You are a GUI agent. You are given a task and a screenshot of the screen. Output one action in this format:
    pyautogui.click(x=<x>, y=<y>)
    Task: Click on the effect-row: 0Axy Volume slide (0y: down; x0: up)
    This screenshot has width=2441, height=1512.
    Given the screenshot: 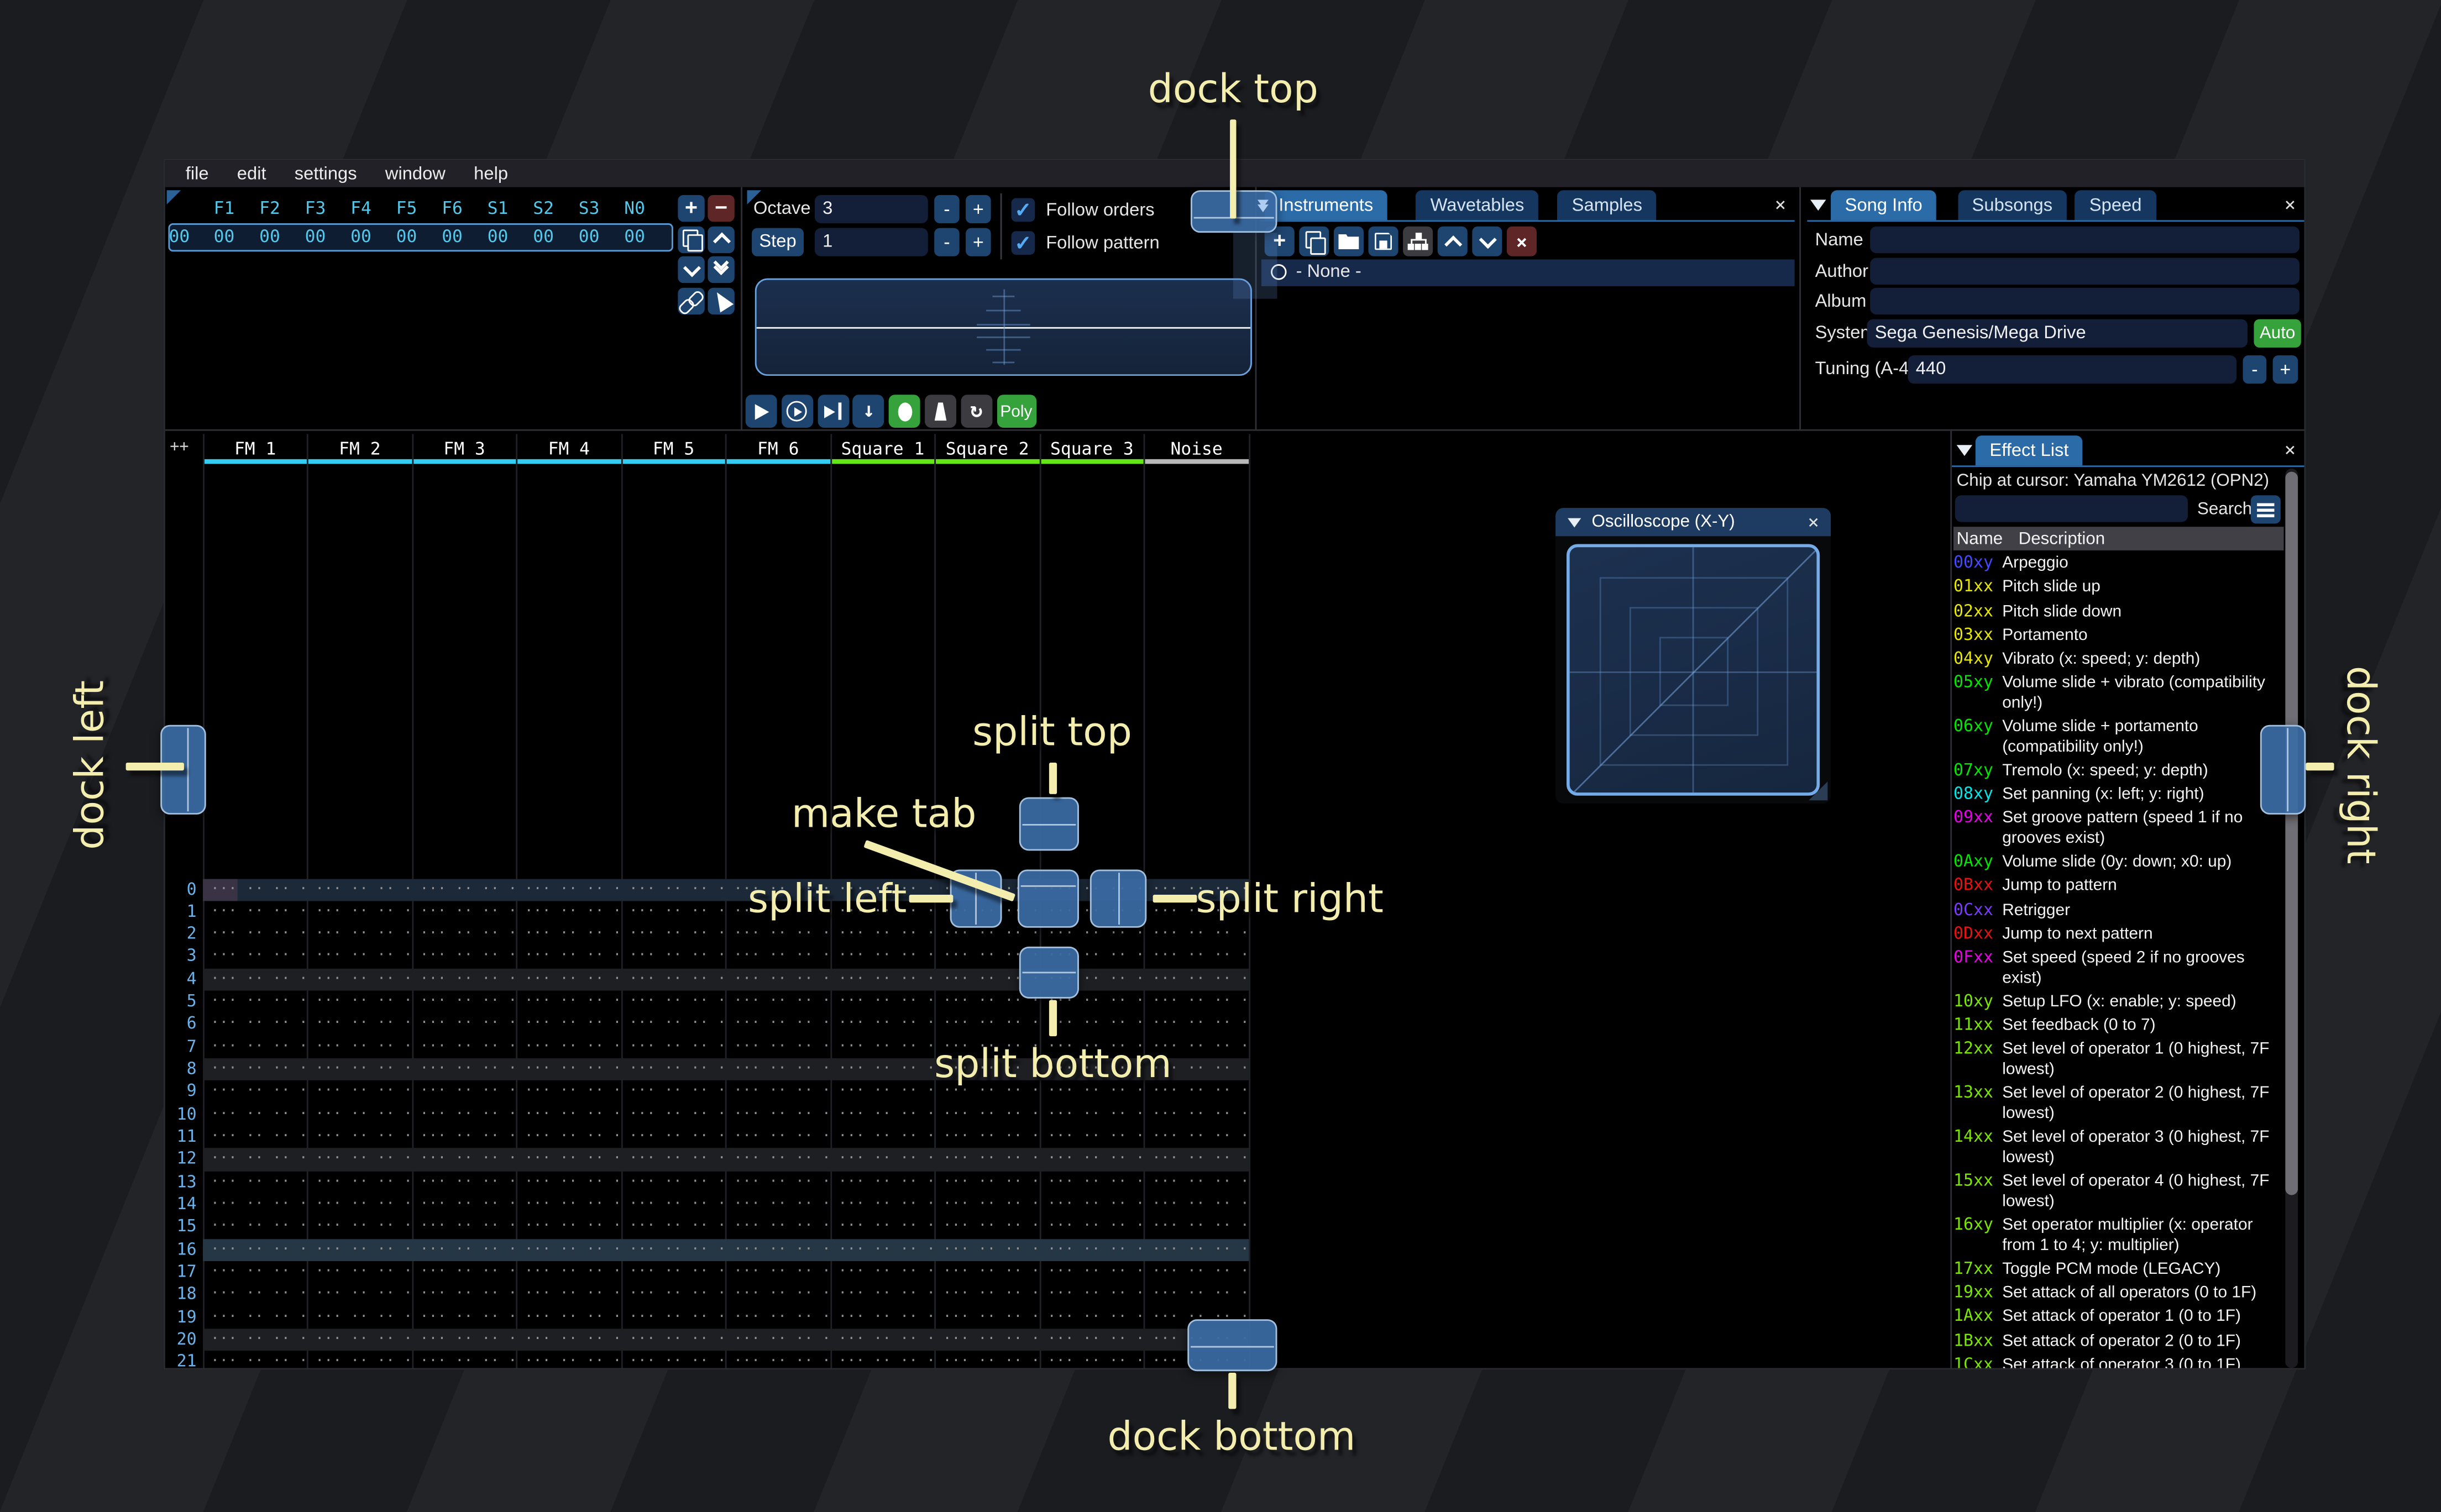 What is the action you would take?
    pyautogui.click(x=2117, y=863)
    